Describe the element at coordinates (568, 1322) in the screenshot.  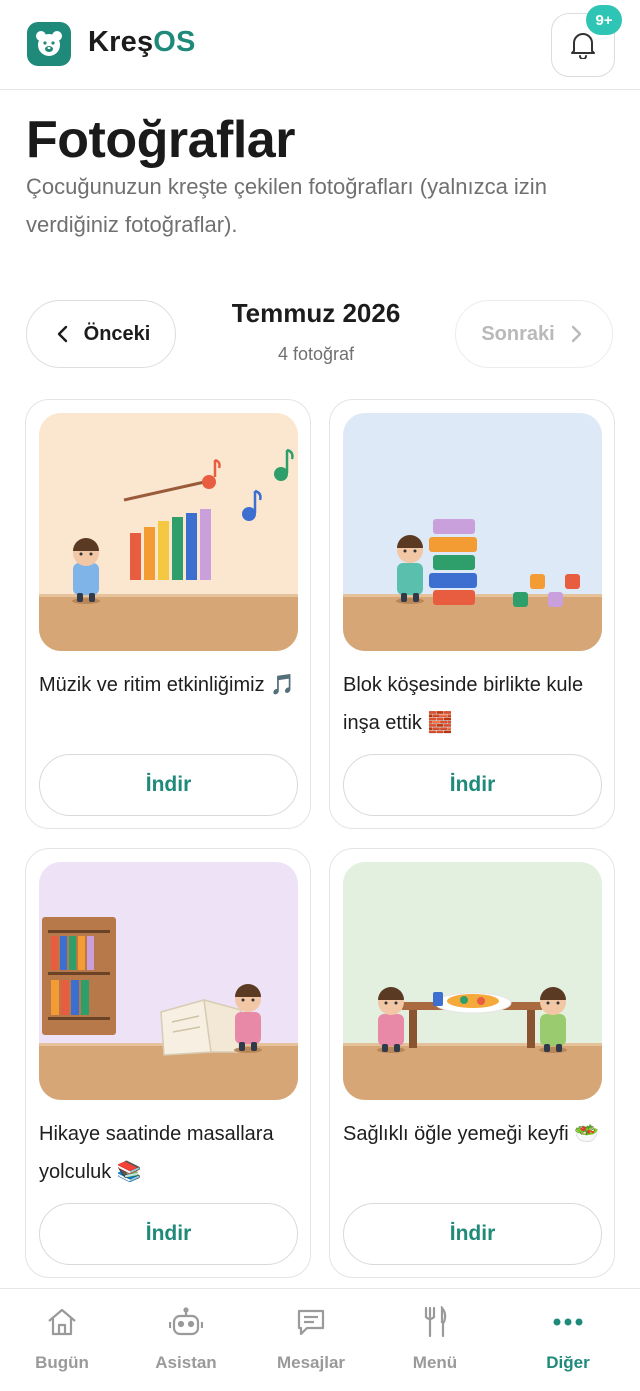
I see `more-dots-icon` at that location.